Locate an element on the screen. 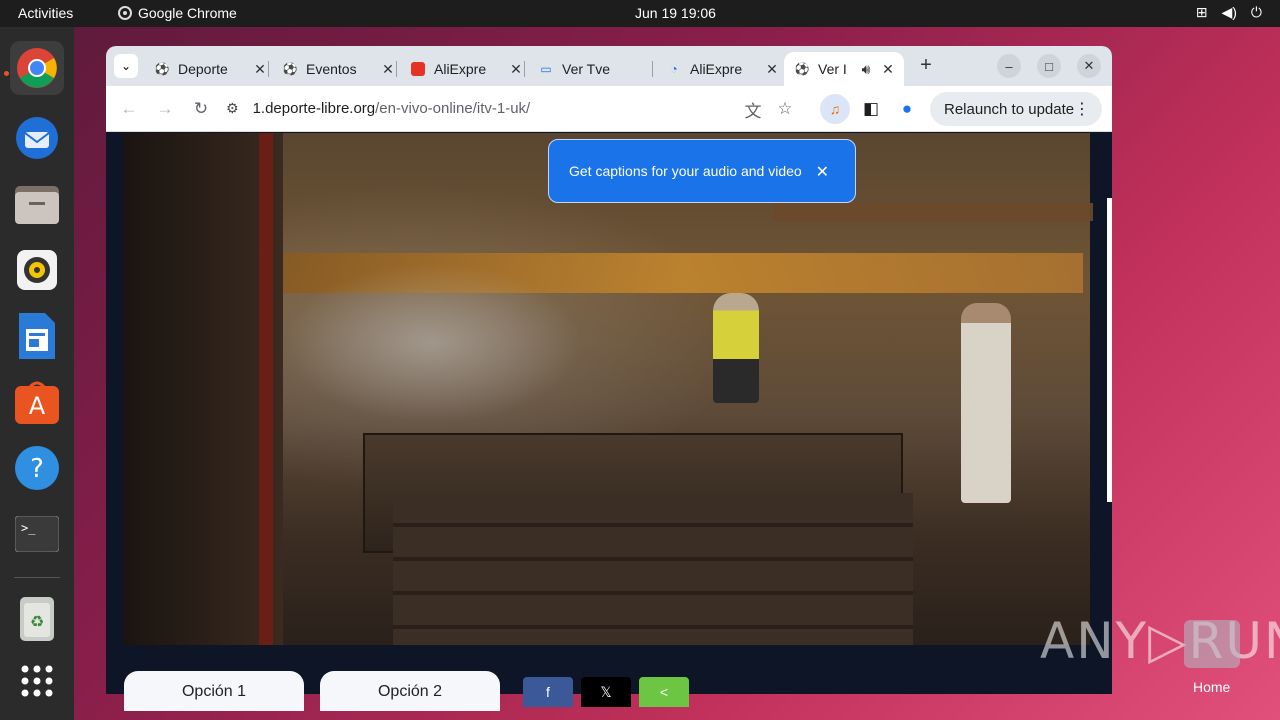 This screenshot has width=1280, height=720. help-icon: ? is located at coordinates (37, 468).